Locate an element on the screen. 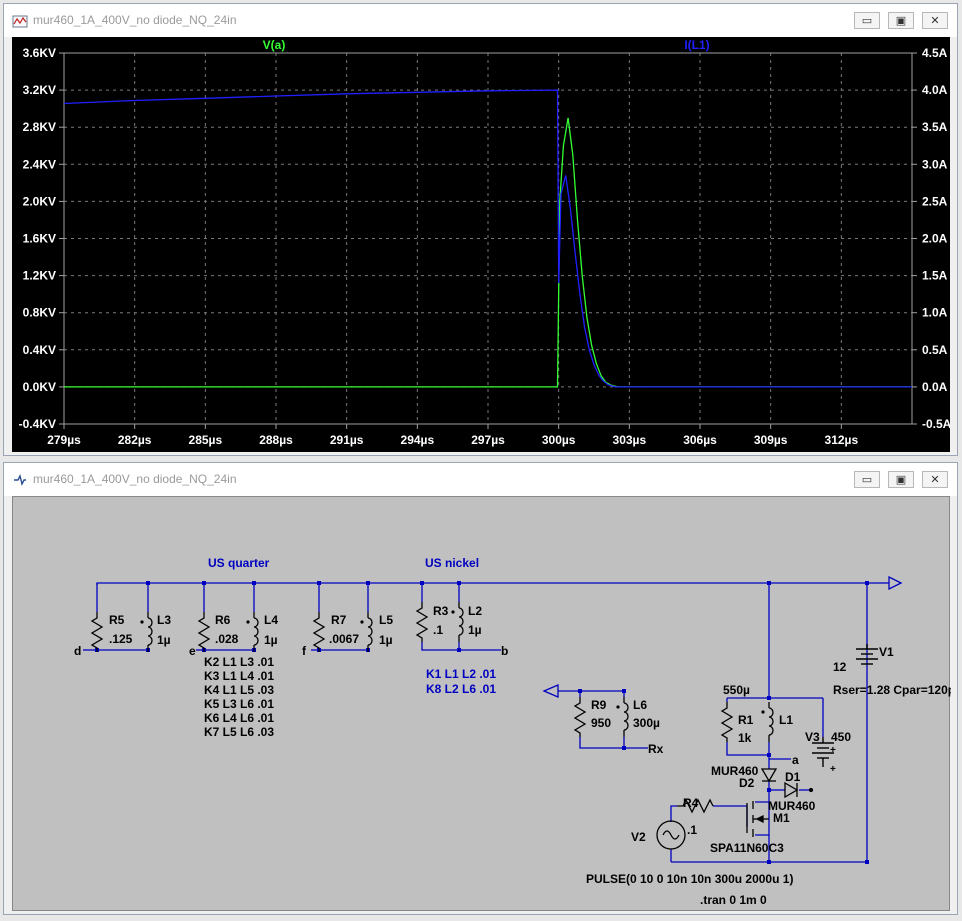  right-tick-label: 0.0A is located at coordinates (935, 387).